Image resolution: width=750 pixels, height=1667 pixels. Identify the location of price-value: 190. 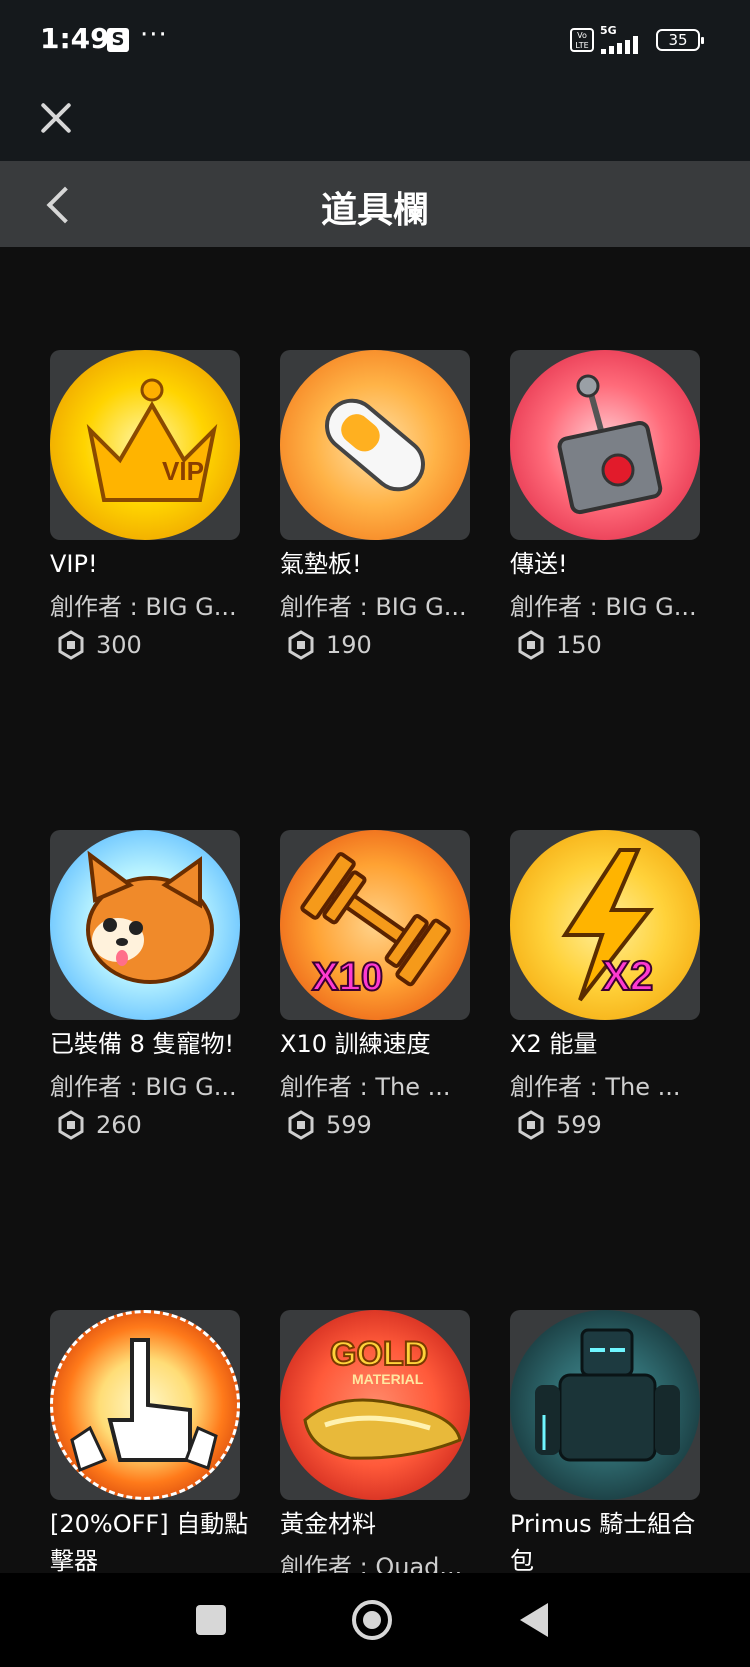
(349, 645).